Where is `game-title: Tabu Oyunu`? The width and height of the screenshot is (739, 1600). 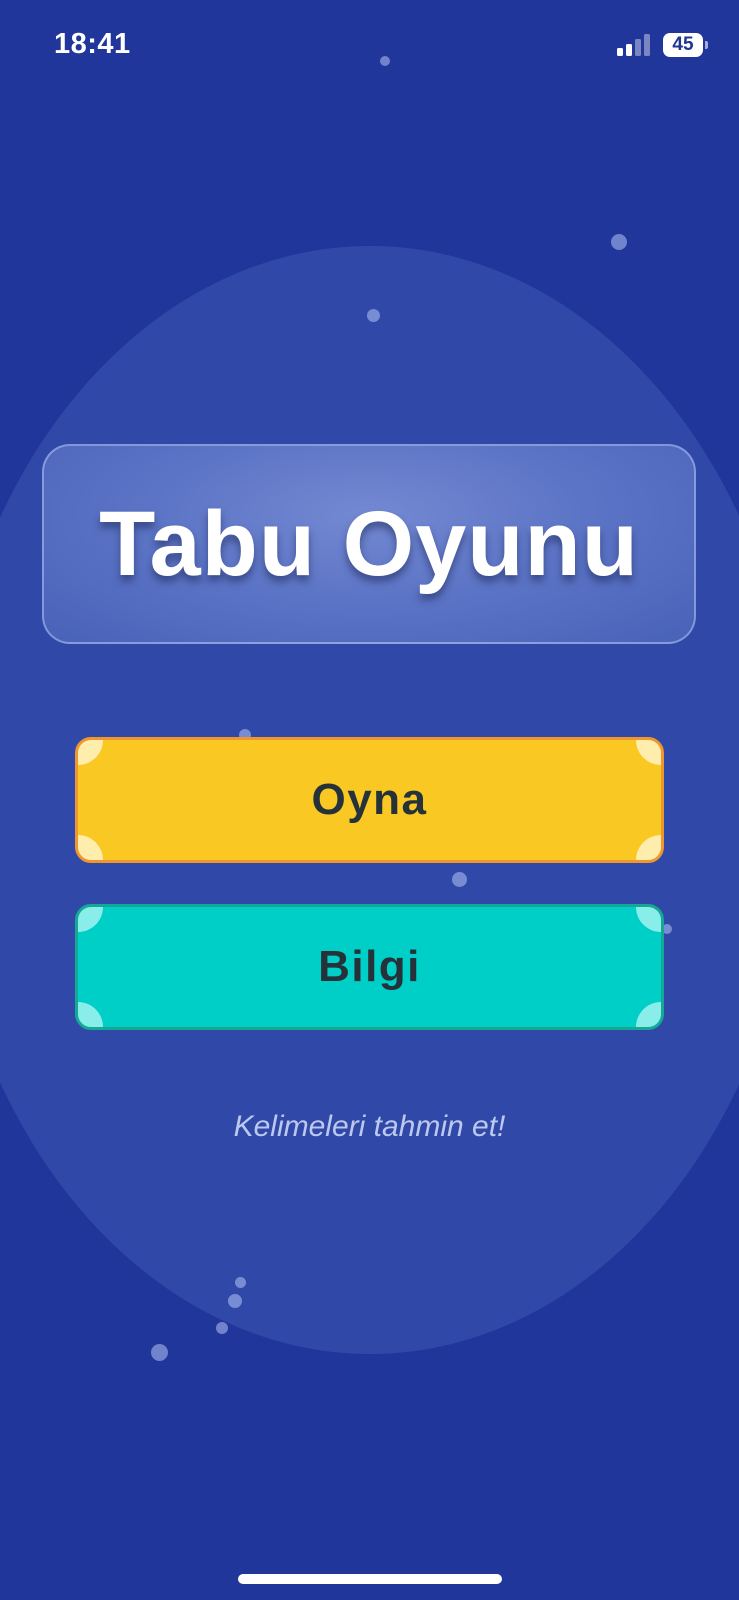 game-title: Tabu Oyunu is located at coordinates (369, 544).